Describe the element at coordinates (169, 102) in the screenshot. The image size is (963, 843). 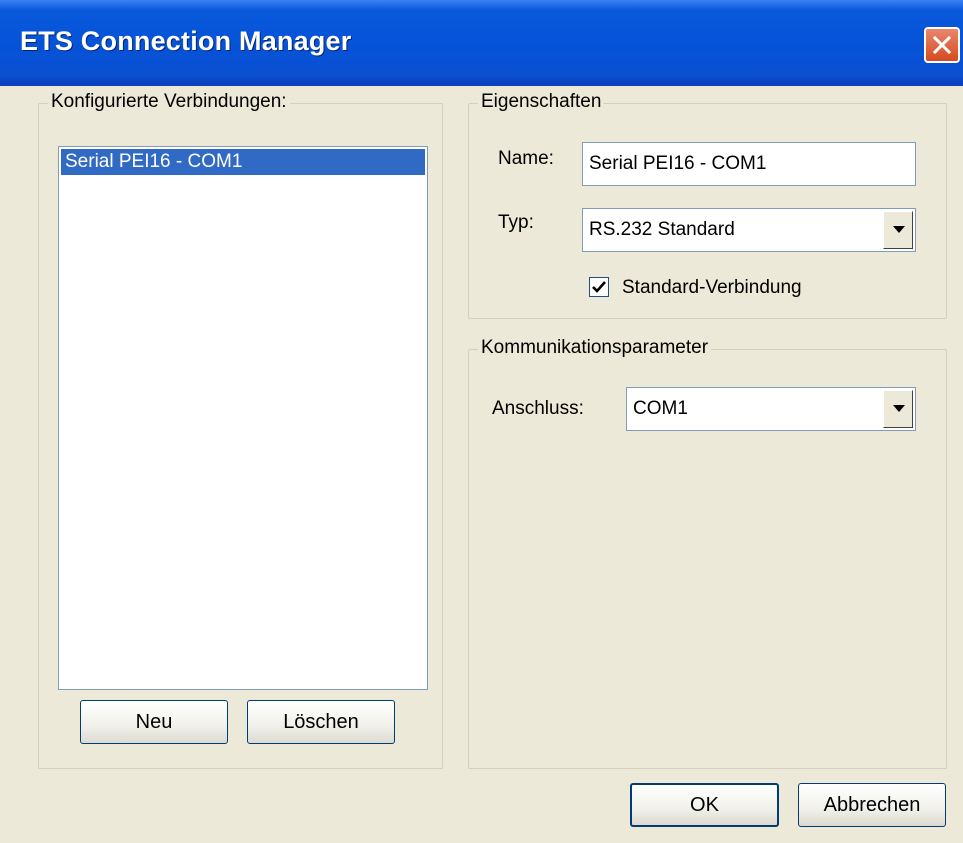
I see `connections-group-label: Konfigurierte Verbindungen:` at that location.